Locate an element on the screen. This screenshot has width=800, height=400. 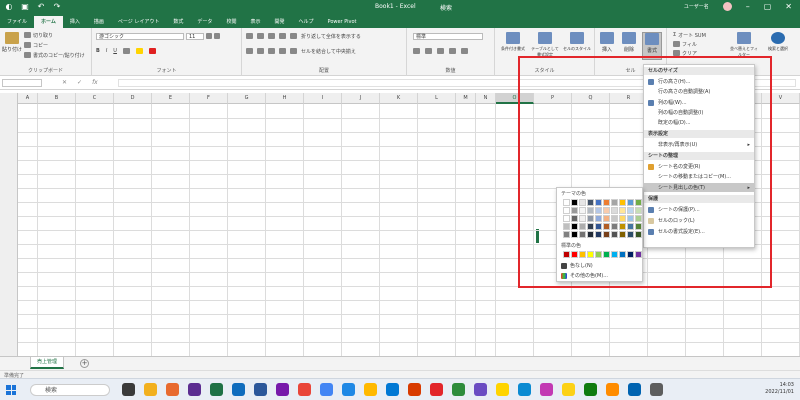
merge-icon is located at coordinates (293, 51).